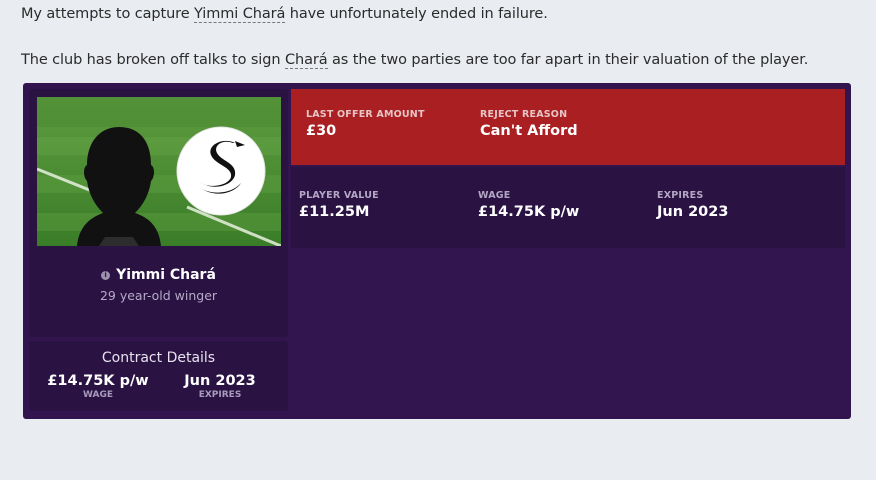 The image size is (876, 480). I want to click on player-name: i Yimmi Chará, so click(158, 275).